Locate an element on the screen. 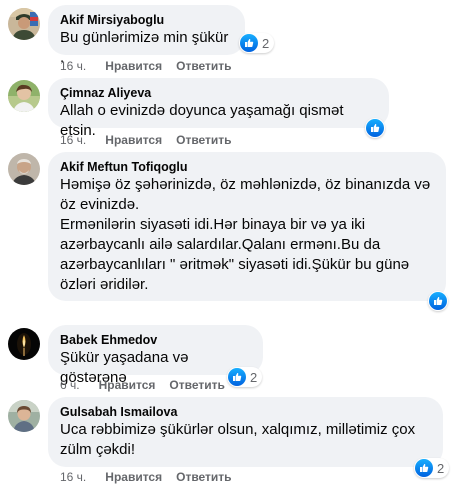  comment-author: Akif Mirsiyaboglu is located at coordinates (146, 20).